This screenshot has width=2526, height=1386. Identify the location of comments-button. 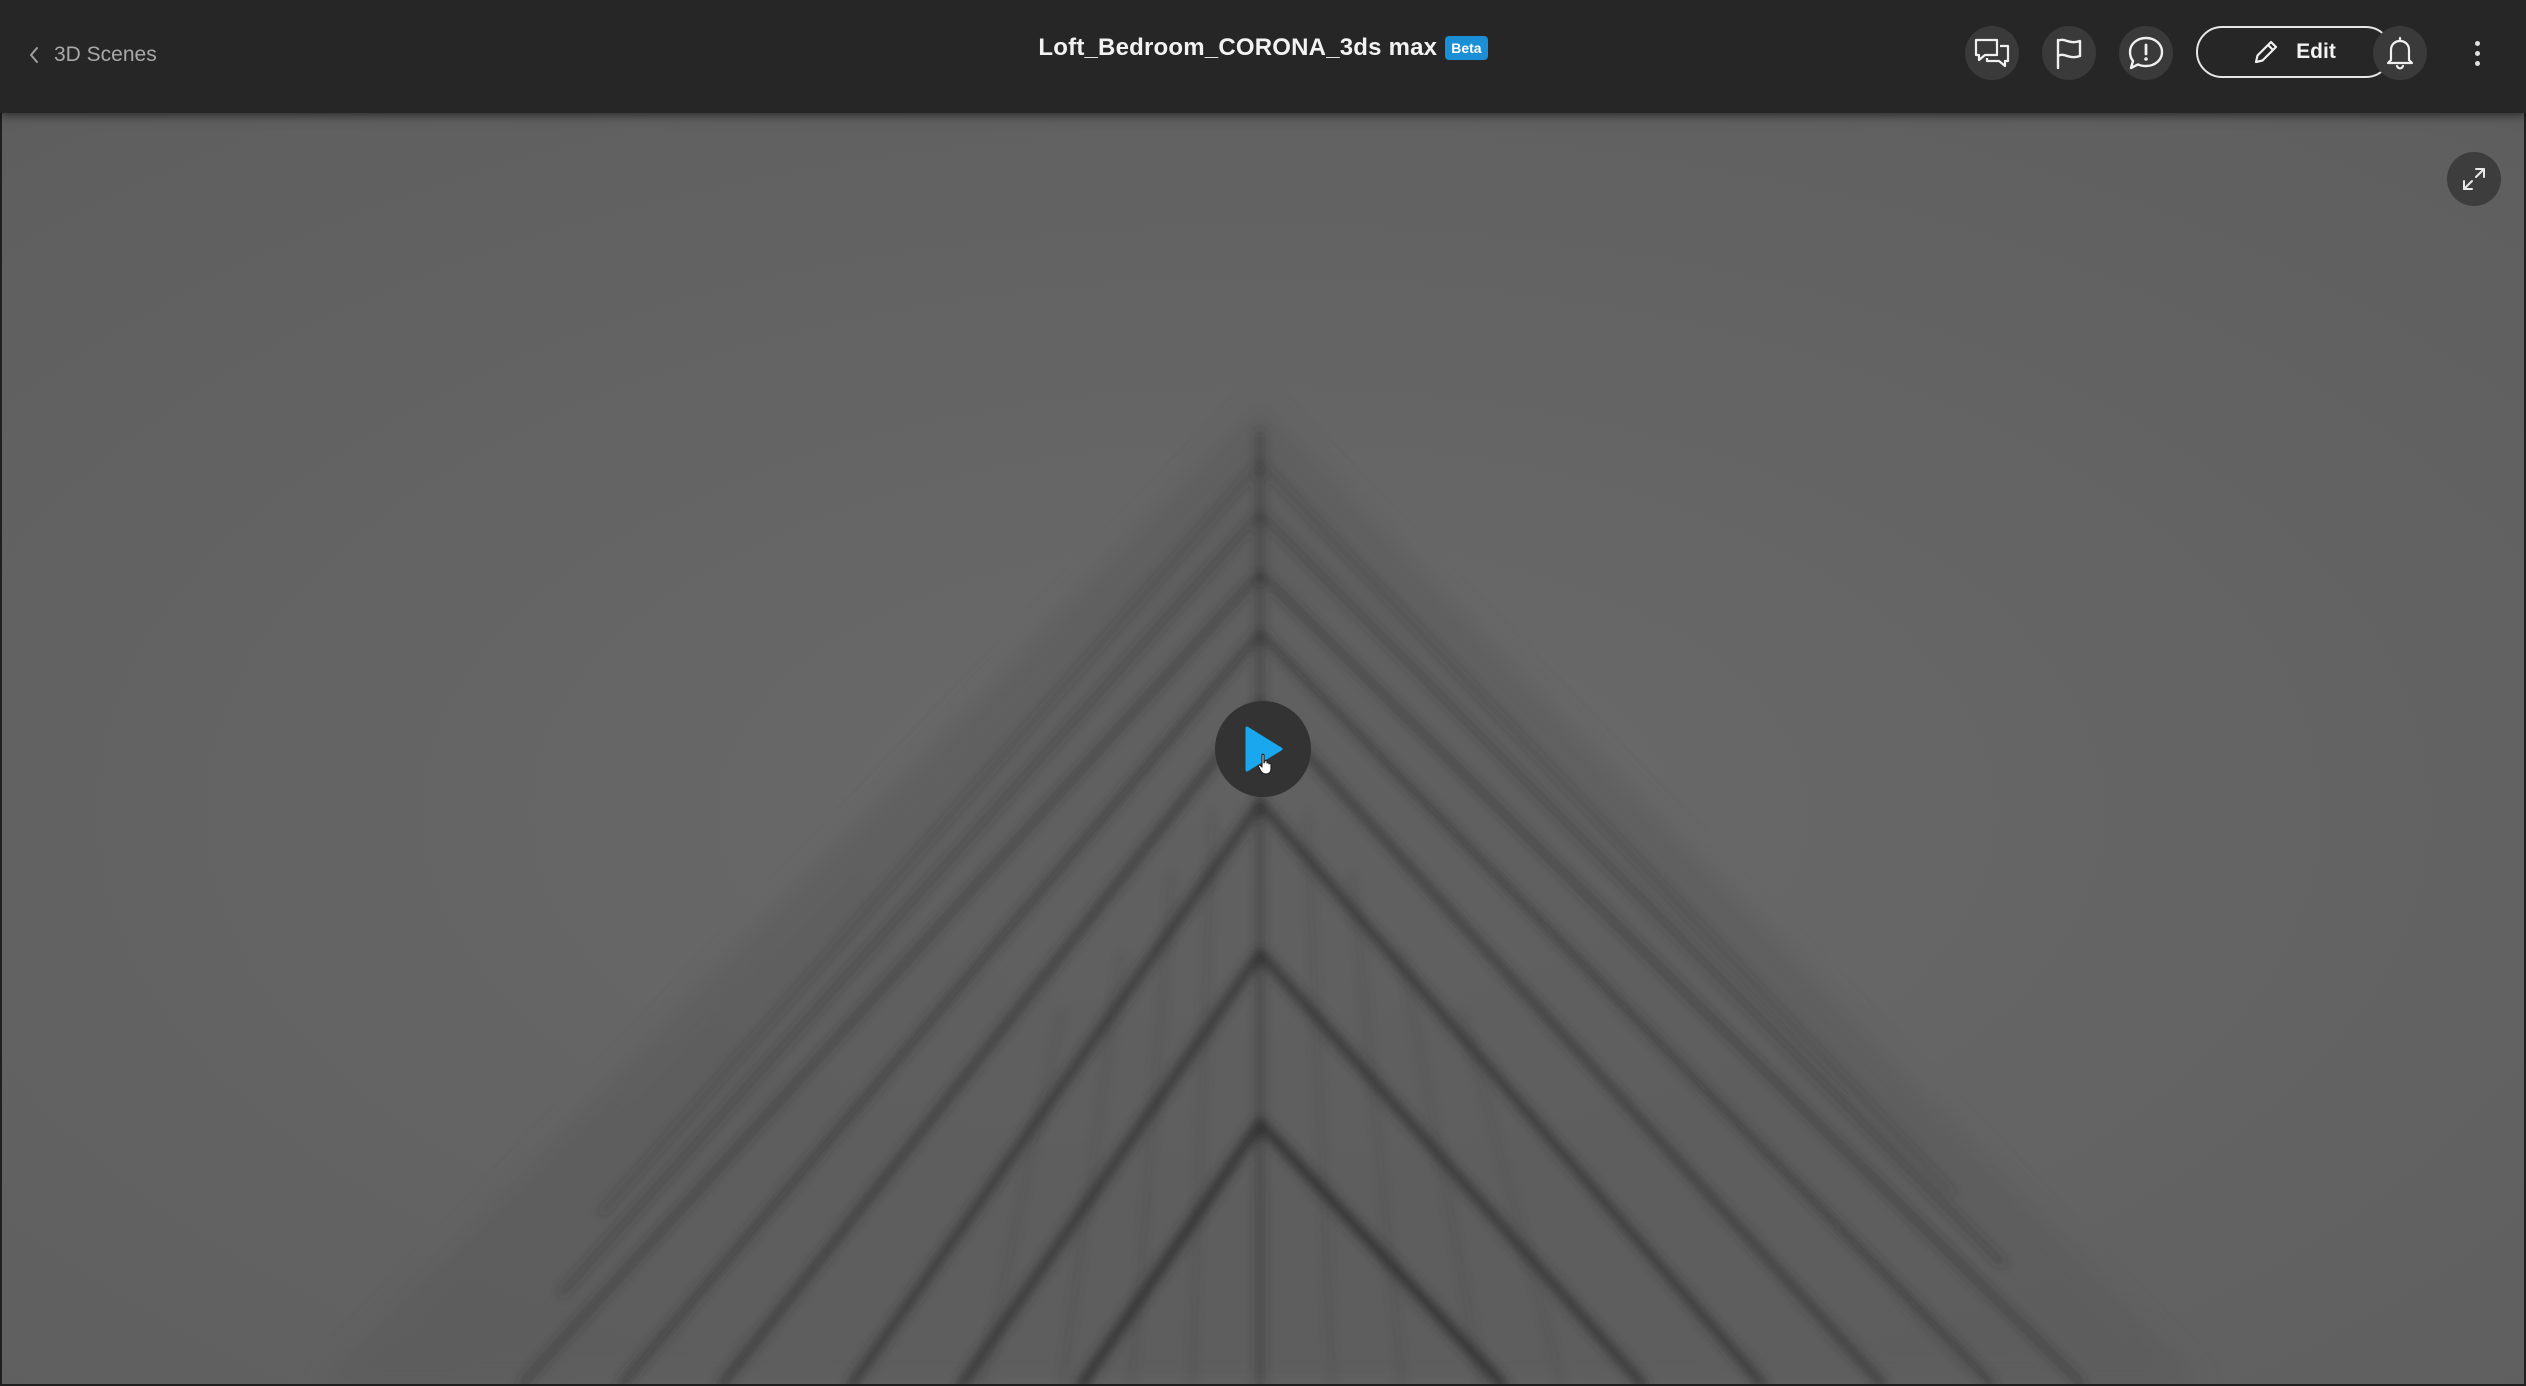
(1992, 53).